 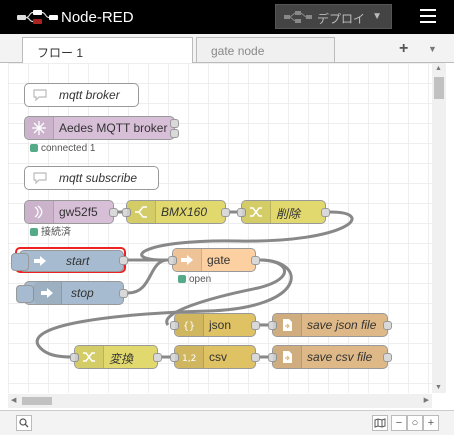 I want to click on node-label: gate, so click(x=219, y=260).